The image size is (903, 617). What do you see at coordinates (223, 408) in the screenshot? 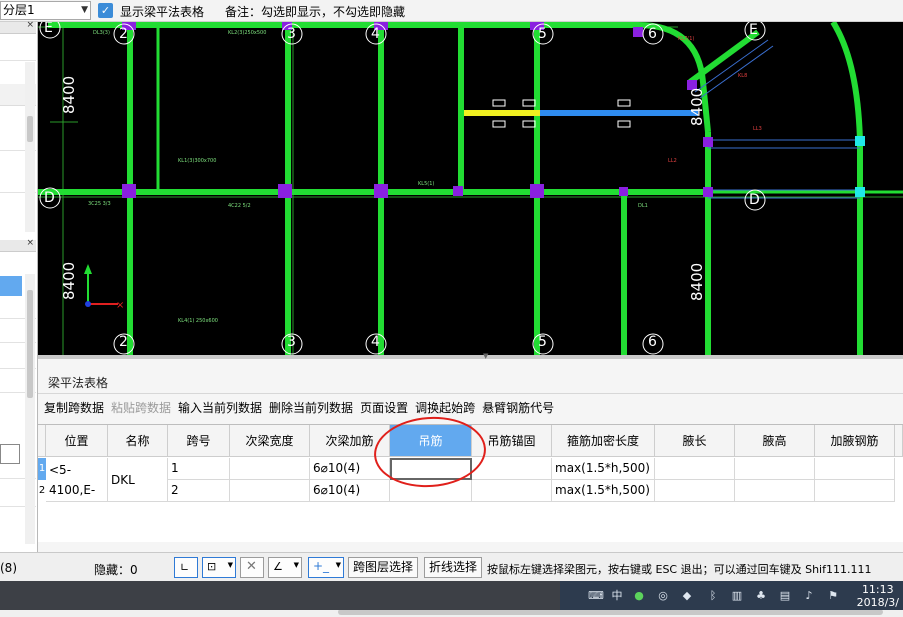
I see `input-column-button: 输入当前列数据` at bounding box center [223, 408].